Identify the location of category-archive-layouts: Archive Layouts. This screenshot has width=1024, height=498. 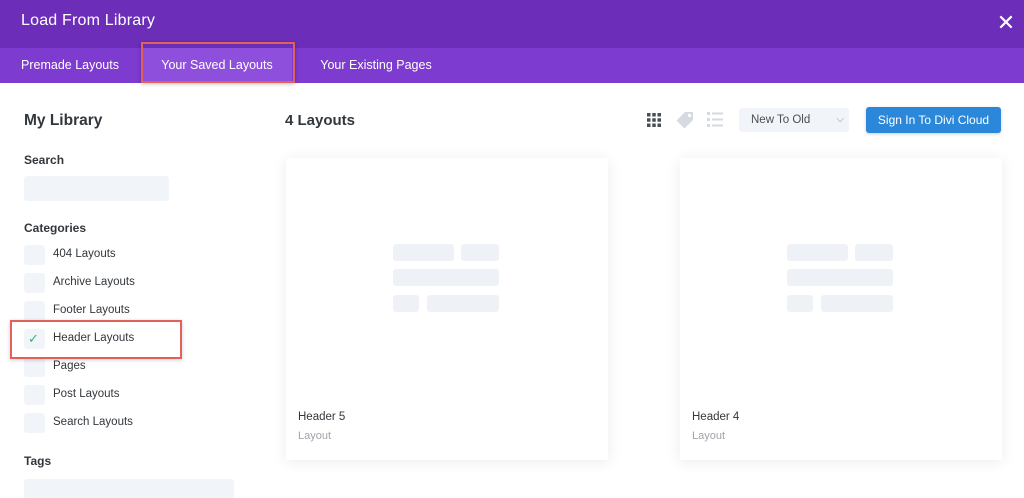
(134, 283).